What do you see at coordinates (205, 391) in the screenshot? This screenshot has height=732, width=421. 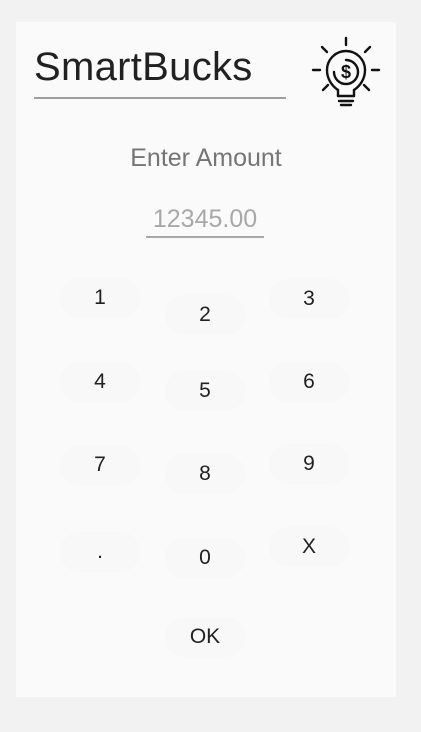 I see `key-5: 5` at bounding box center [205, 391].